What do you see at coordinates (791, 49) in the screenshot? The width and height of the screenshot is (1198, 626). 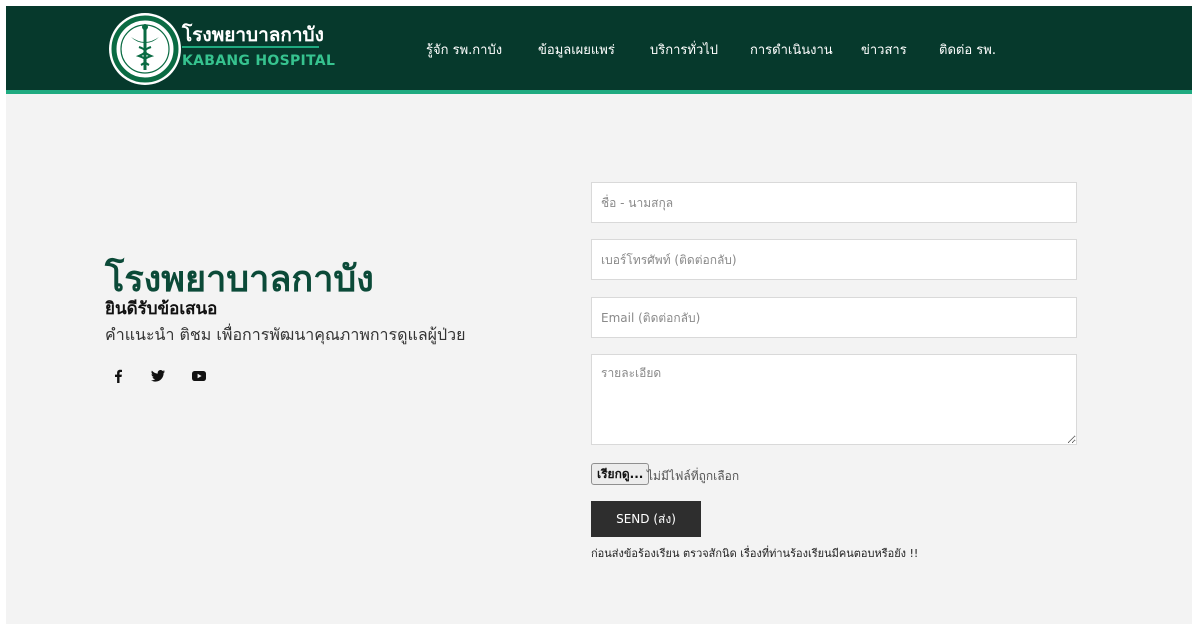 I see `nav-operations: การดำเนินงาน` at bounding box center [791, 49].